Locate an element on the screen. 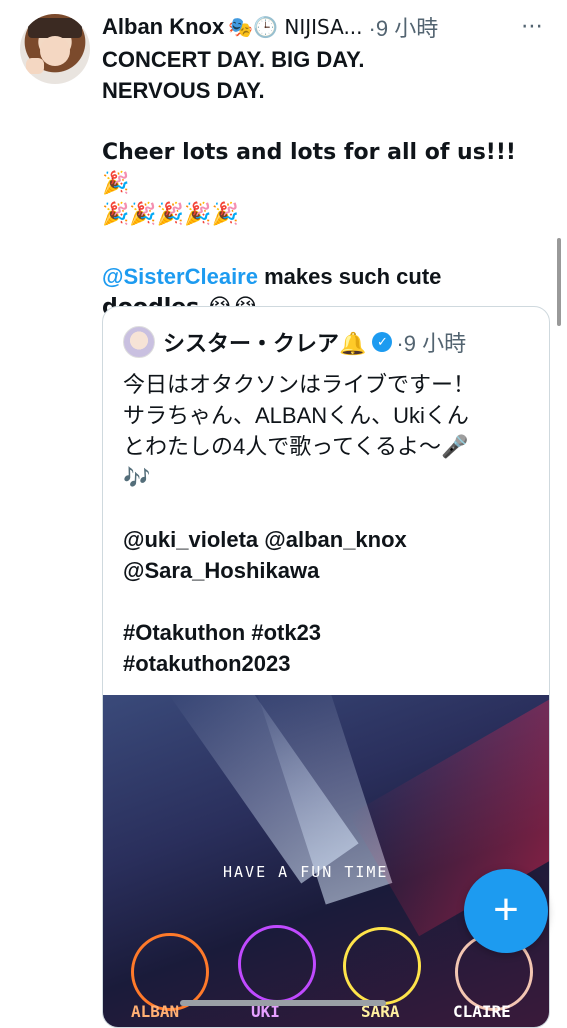 The image size is (567, 1028). scrollbar is located at coordinates (559, 282).